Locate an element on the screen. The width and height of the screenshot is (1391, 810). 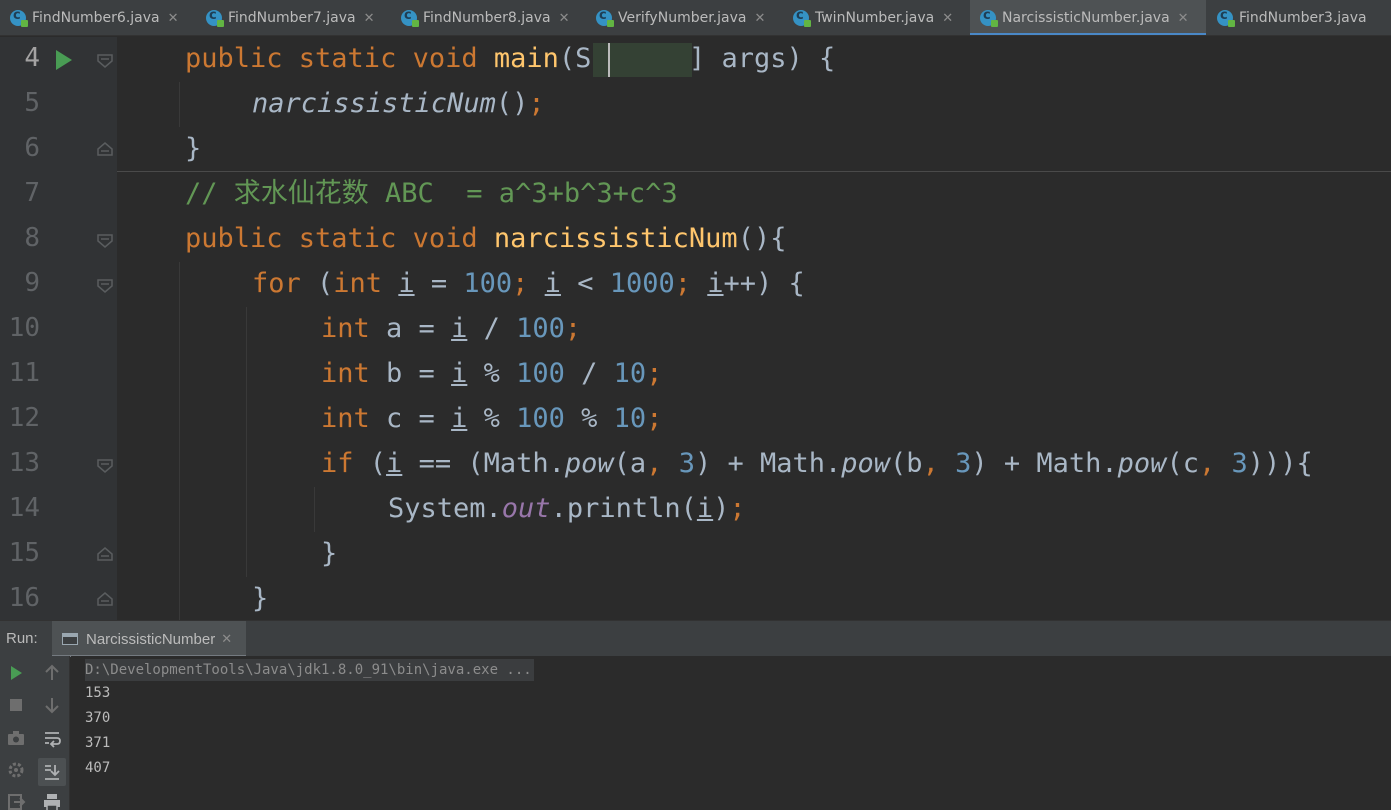
tab-findnumber8: FindNumber8.java ✕ is located at coordinates (488, 17).